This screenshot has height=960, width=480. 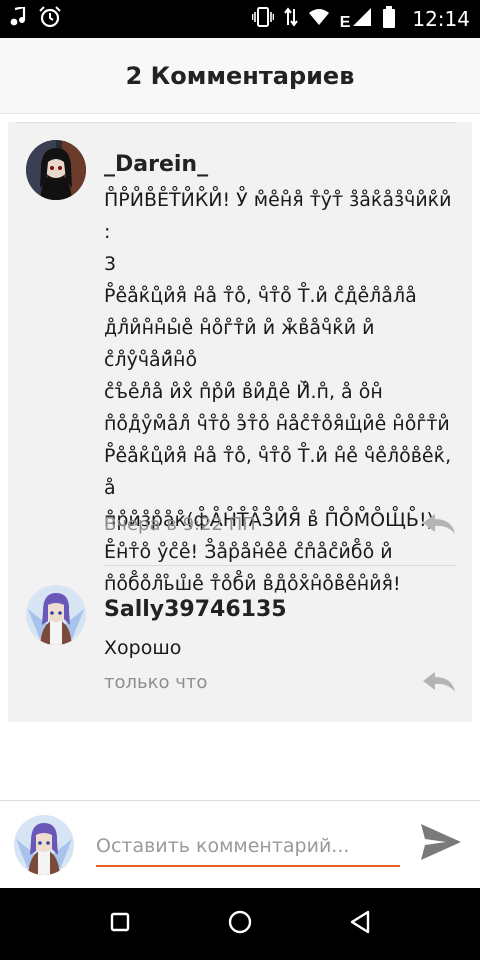 I want to click on back-button, so click(x=360, y=924).